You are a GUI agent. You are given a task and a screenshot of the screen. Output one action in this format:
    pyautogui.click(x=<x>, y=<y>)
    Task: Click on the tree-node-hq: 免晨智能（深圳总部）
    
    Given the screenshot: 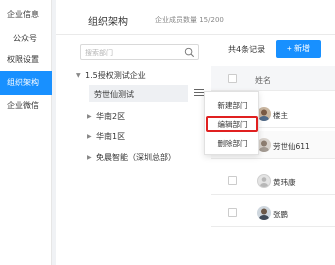 What is the action you would take?
    pyautogui.click(x=136, y=157)
    